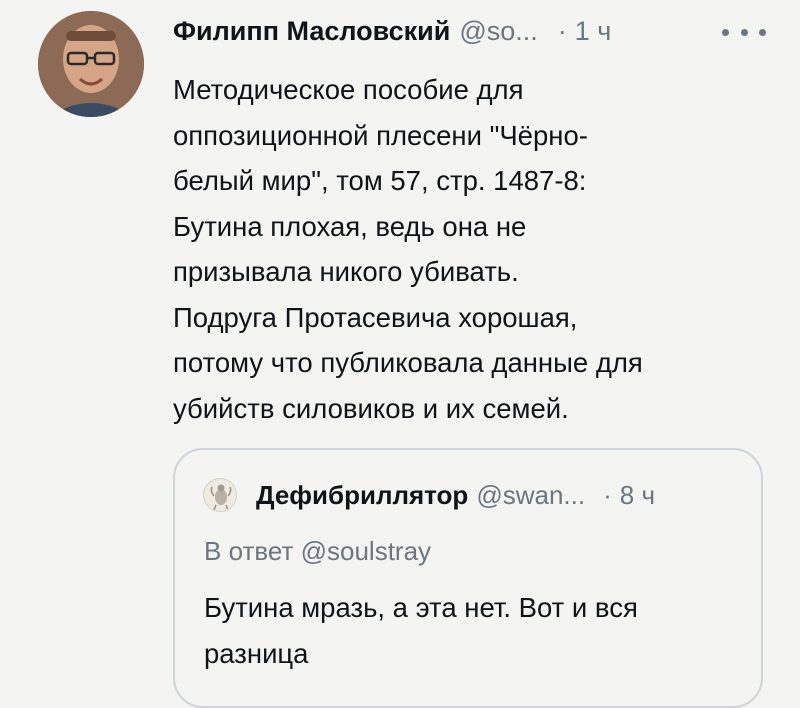  What do you see at coordinates (91, 64) in the screenshot?
I see `author-avatar` at bounding box center [91, 64].